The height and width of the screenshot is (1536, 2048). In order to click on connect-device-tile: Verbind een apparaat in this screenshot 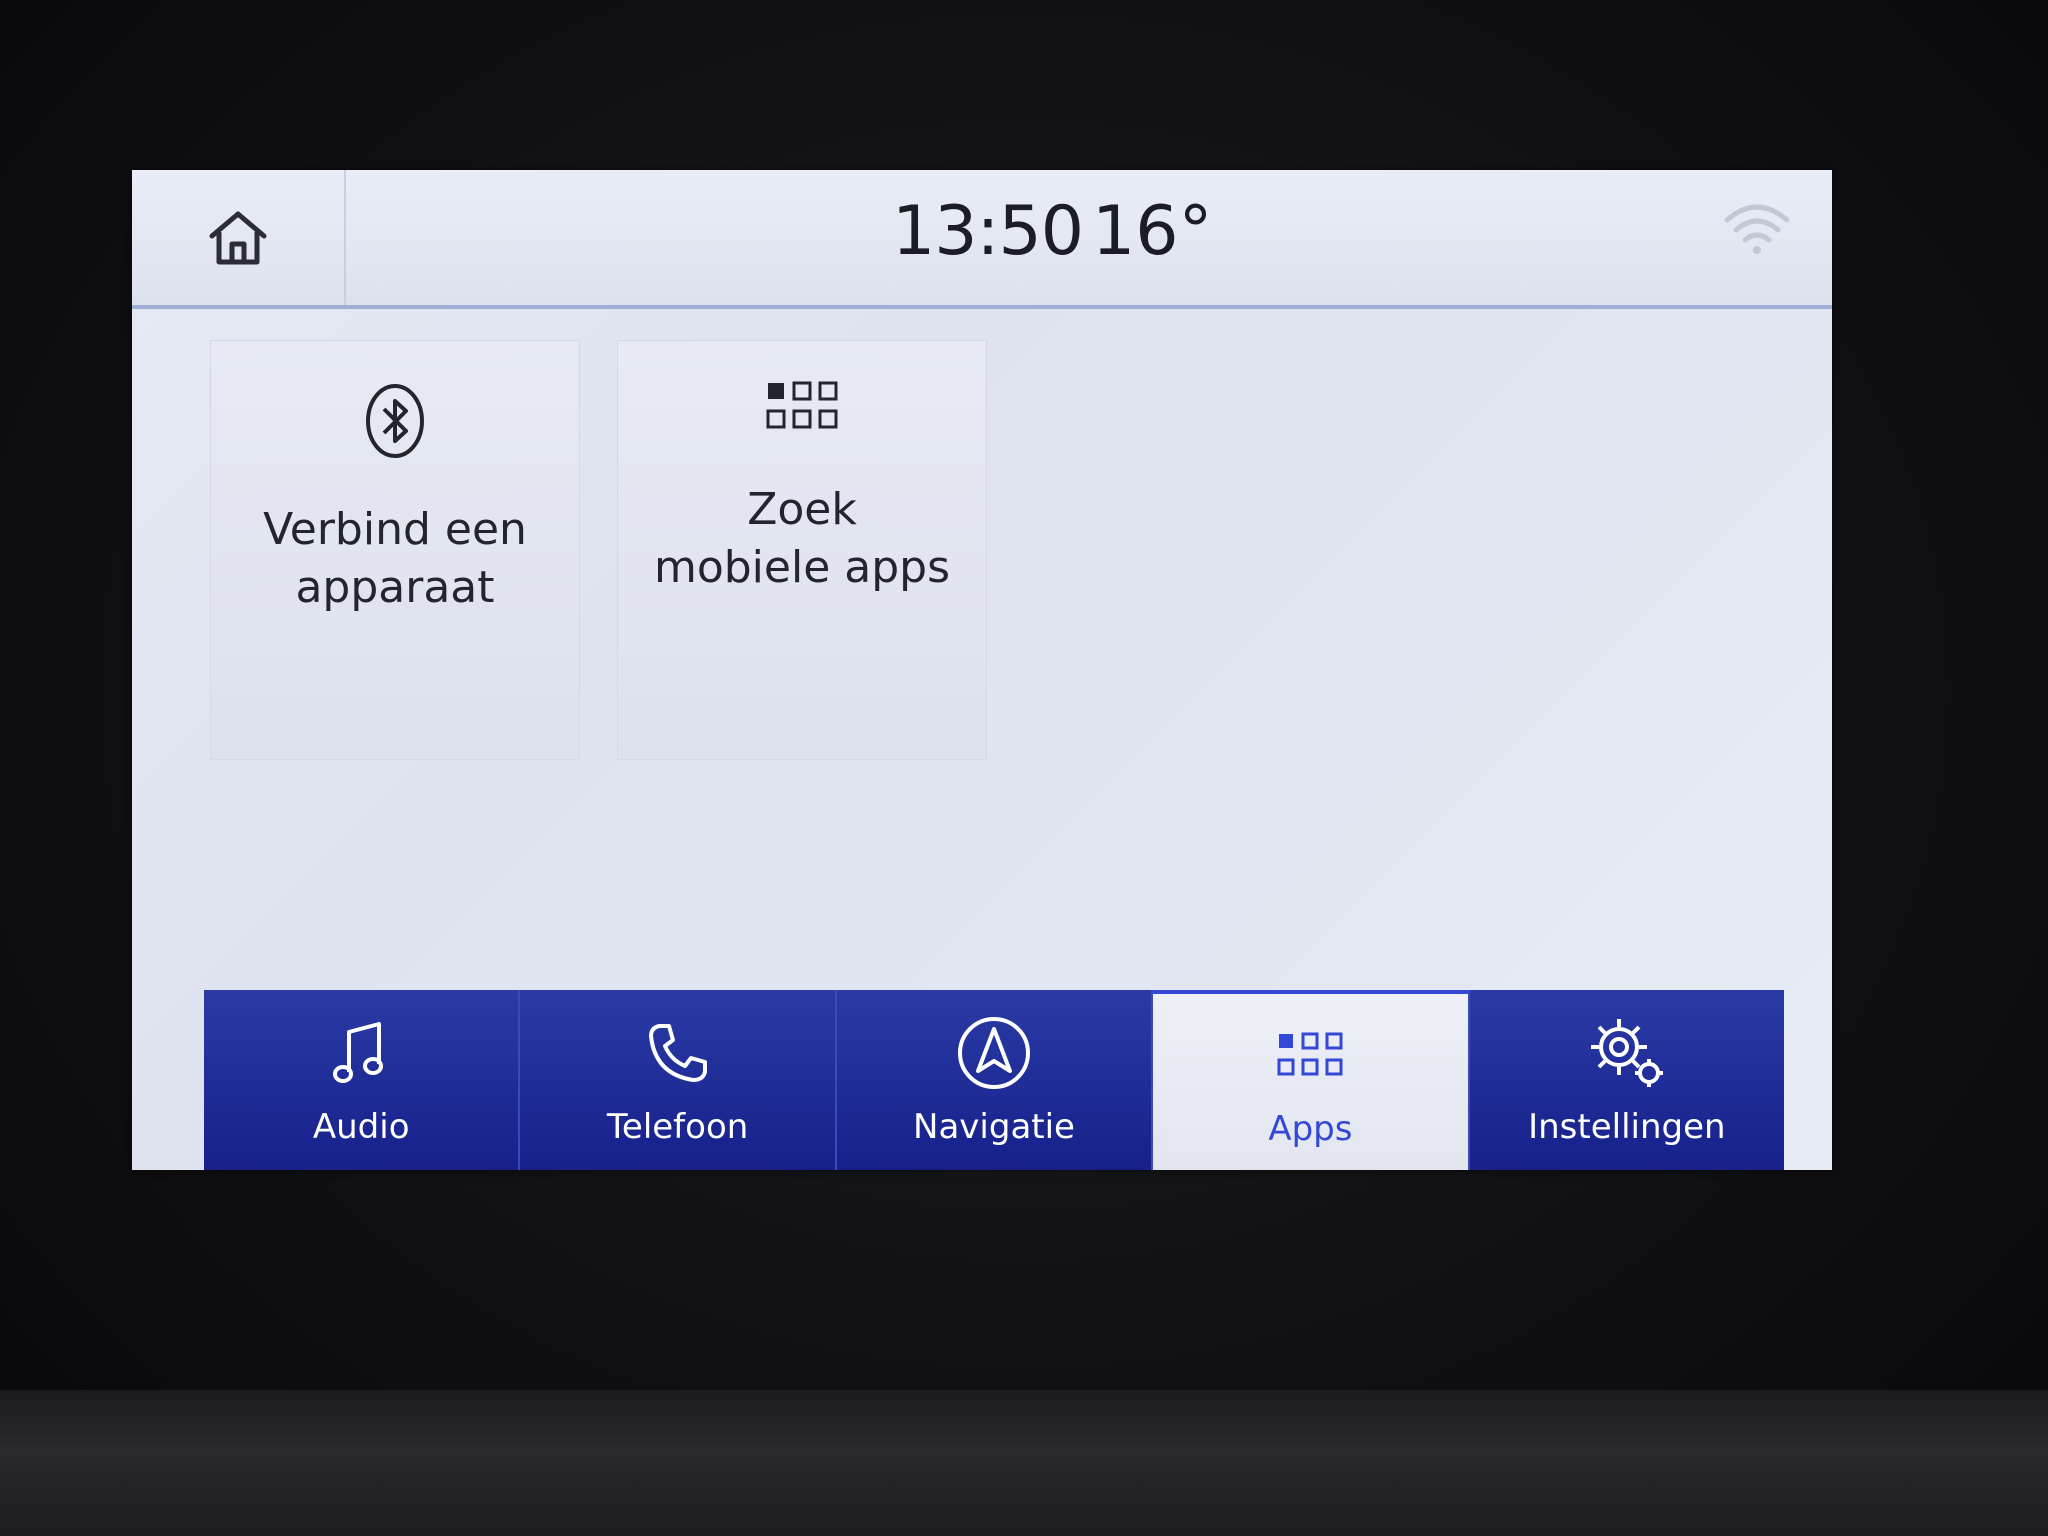, I will do `click(395, 550)`.